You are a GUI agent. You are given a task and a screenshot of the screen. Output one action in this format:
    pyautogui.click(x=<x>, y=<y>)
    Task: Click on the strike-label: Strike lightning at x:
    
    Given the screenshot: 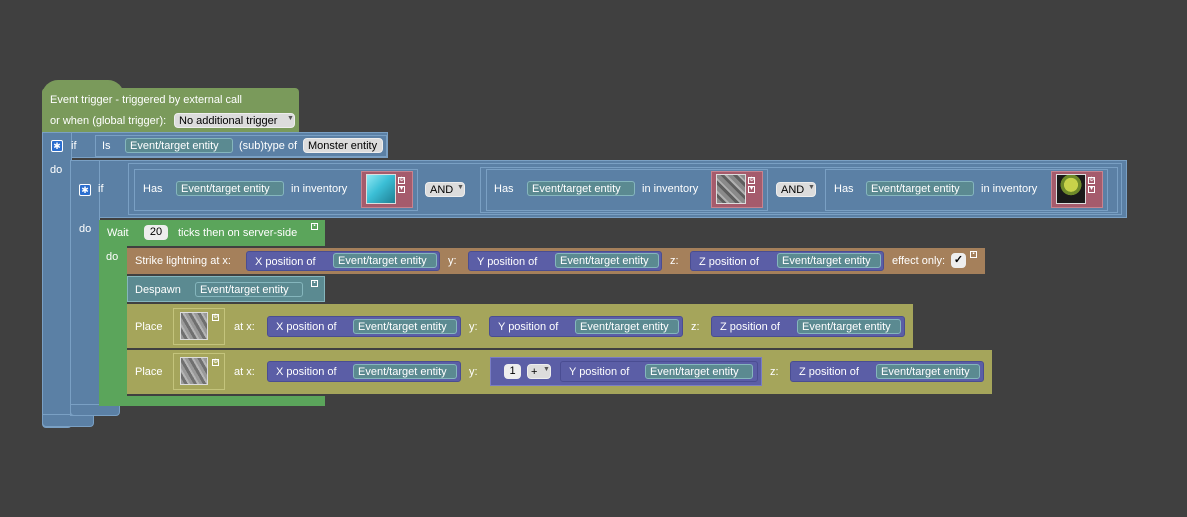 What is the action you would take?
    pyautogui.click(x=183, y=261)
    